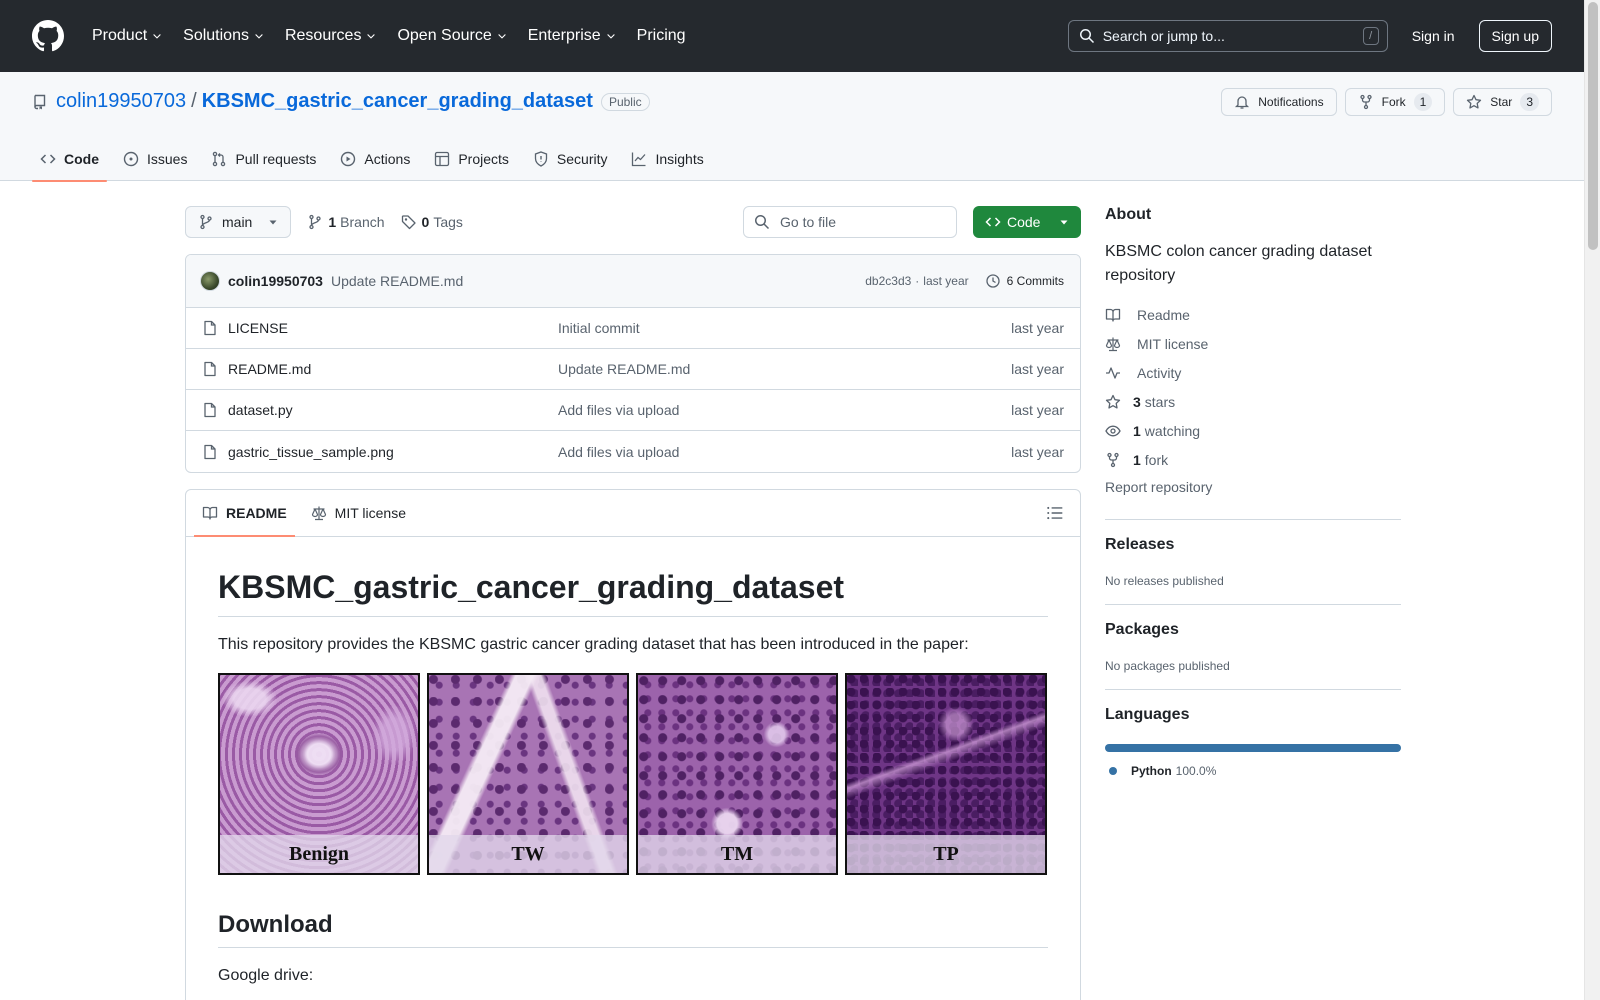  Describe the element at coordinates (69, 159) in the screenshot. I see `tab-code: Code` at that location.